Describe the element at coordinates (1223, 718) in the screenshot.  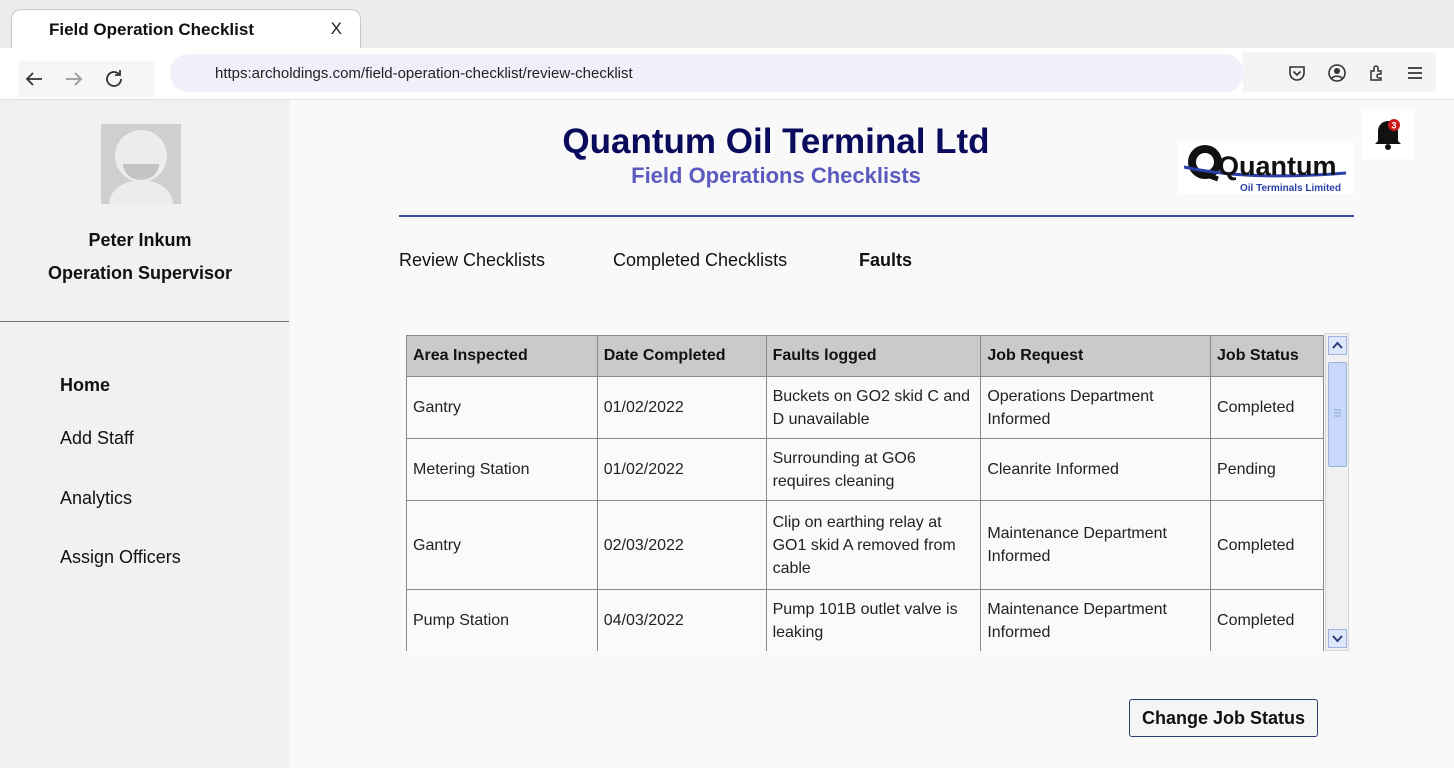
I see `change-job-status-button: Change Job Status` at that location.